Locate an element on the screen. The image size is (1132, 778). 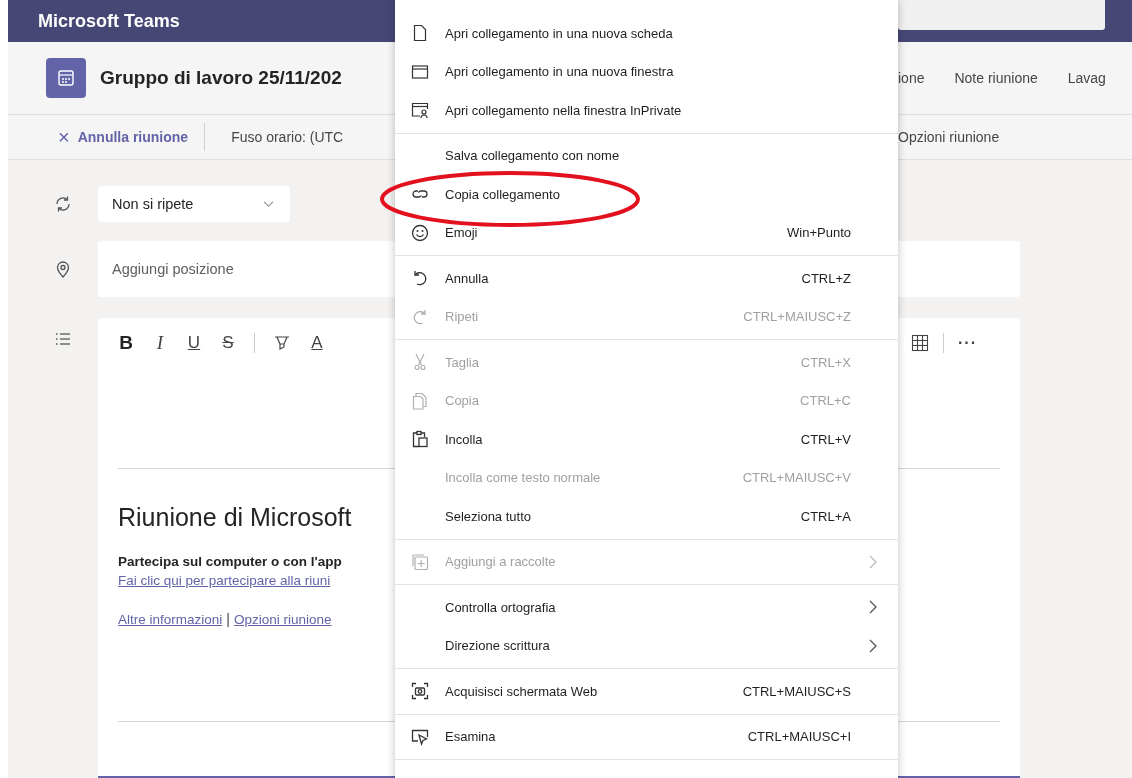
header-tab: ione is located at coordinates (911, 78).